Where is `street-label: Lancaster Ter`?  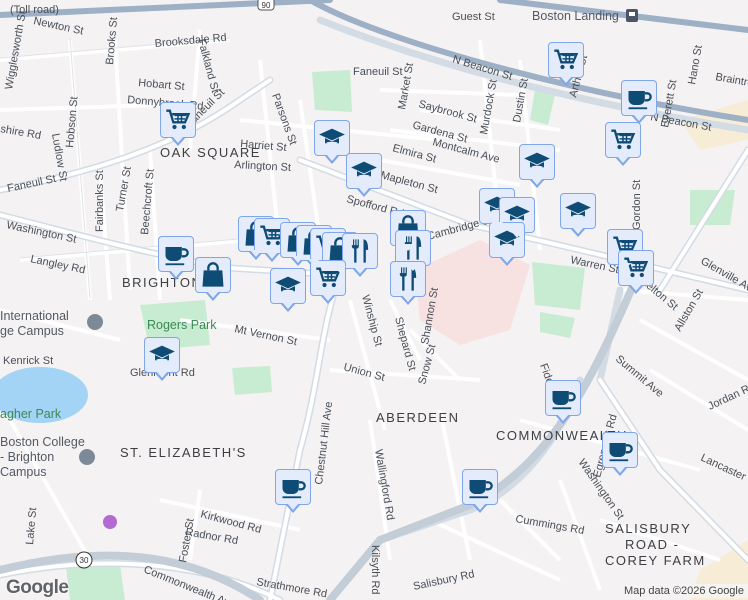
street-label: Lancaster Ter is located at coordinates (723, 471).